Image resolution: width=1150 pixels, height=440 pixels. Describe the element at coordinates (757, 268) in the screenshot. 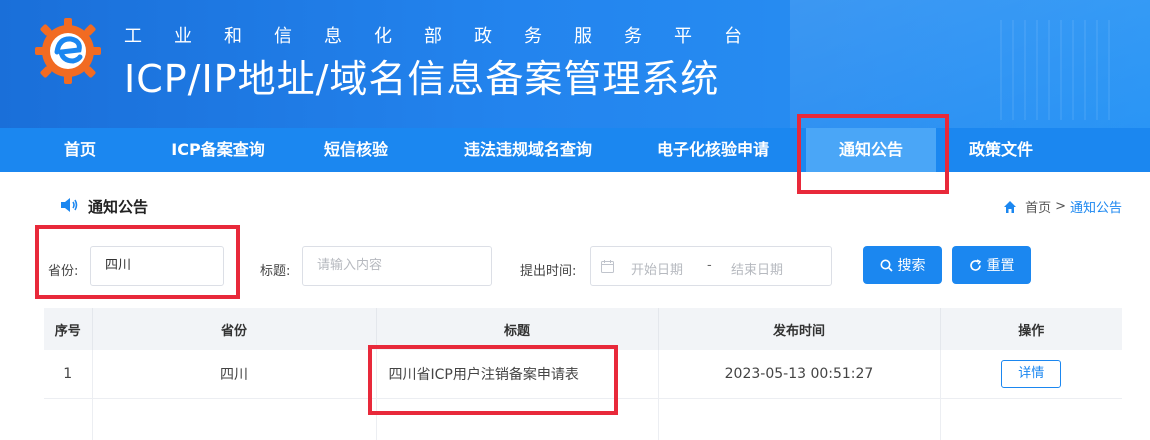

I see `end-date-input: 结束日期` at that location.